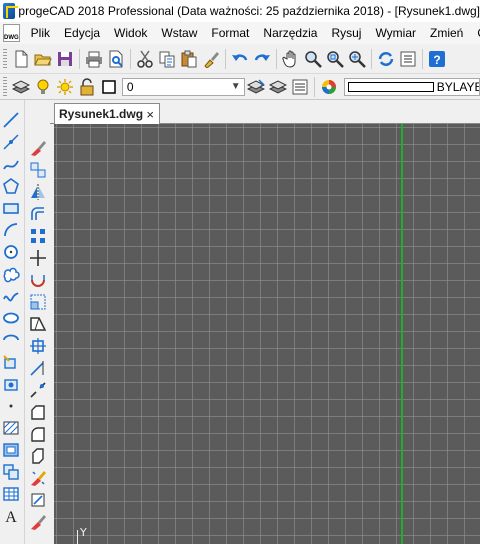 The width and height of the screenshot is (480, 544). What do you see at coordinates (386, 59) in the screenshot?
I see `regenerate-icon` at bounding box center [386, 59].